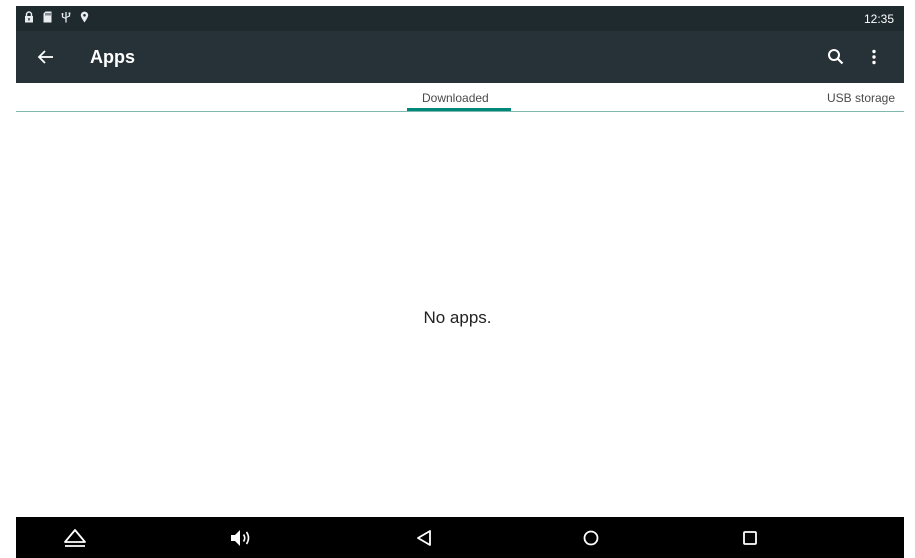  What do you see at coordinates (460, 18) in the screenshot?
I see `status-bar: 12:35` at bounding box center [460, 18].